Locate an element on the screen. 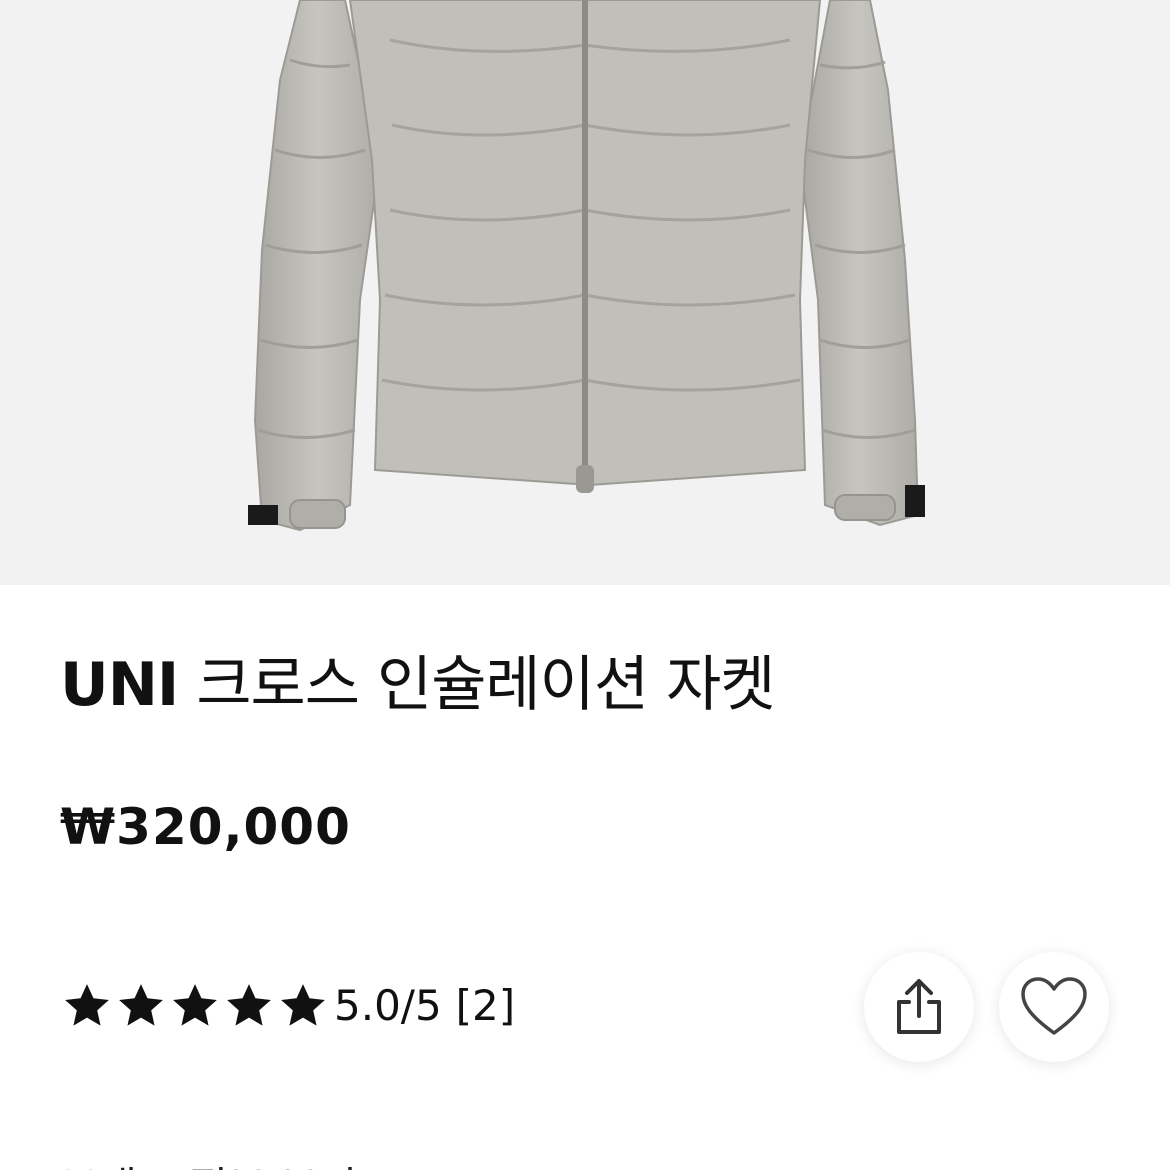 This screenshot has width=1170, height=1170. share-icon is located at coordinates (919, 1006).